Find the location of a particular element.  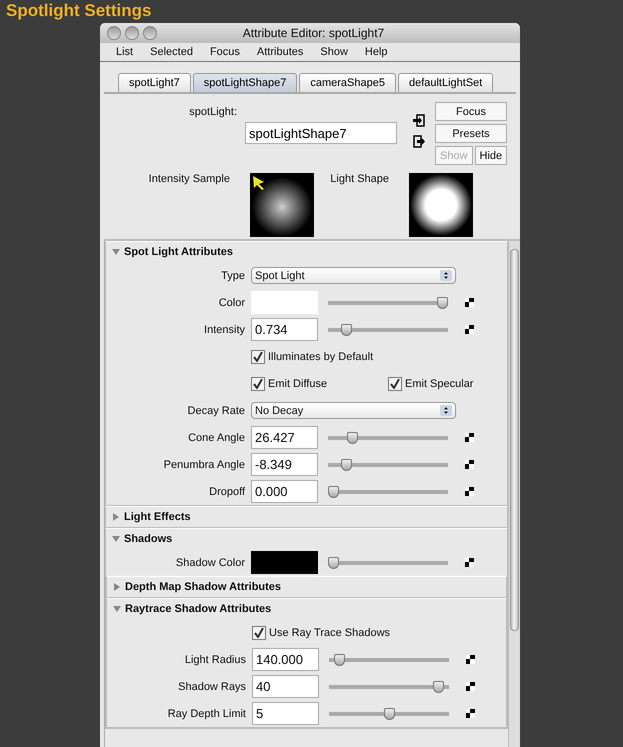

tab: spotLight7 is located at coordinates (154, 82).